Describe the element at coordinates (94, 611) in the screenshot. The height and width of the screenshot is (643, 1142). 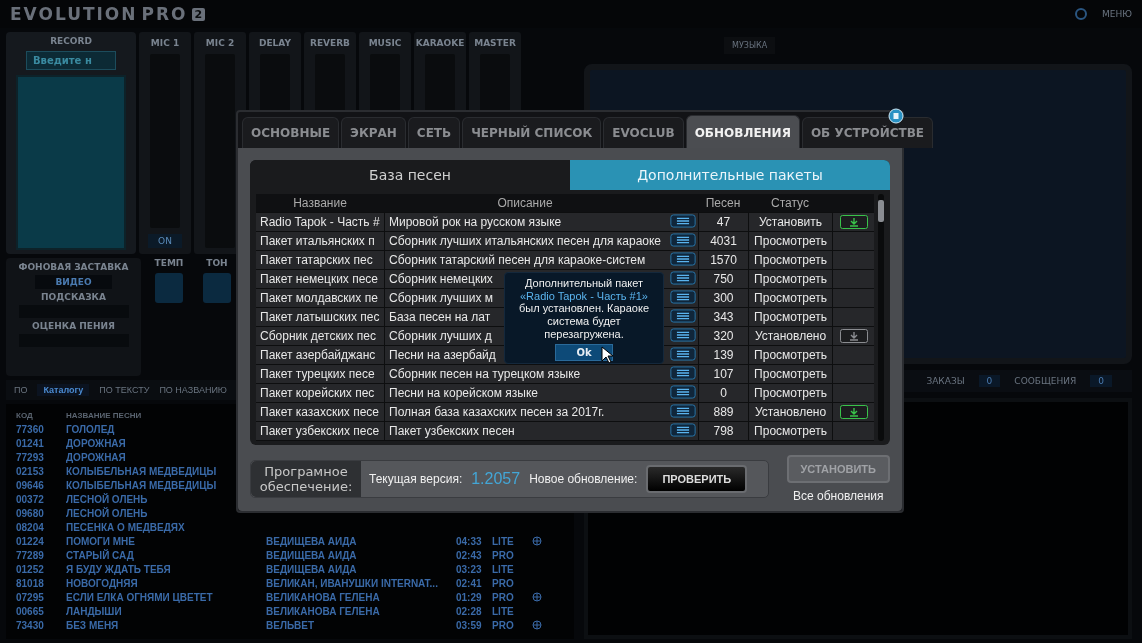
I see `song-title: ЛАНДЫШИ` at that location.